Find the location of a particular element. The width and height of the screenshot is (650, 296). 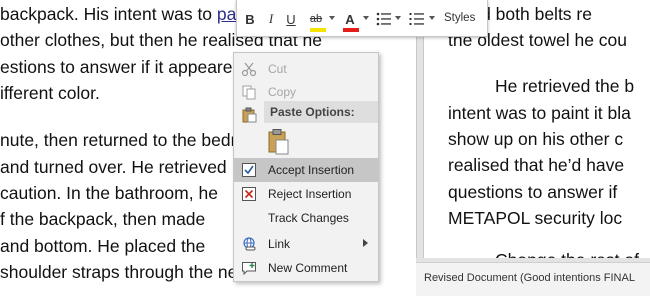

menu-item-new-comment: New Comment is located at coordinates (306, 268).